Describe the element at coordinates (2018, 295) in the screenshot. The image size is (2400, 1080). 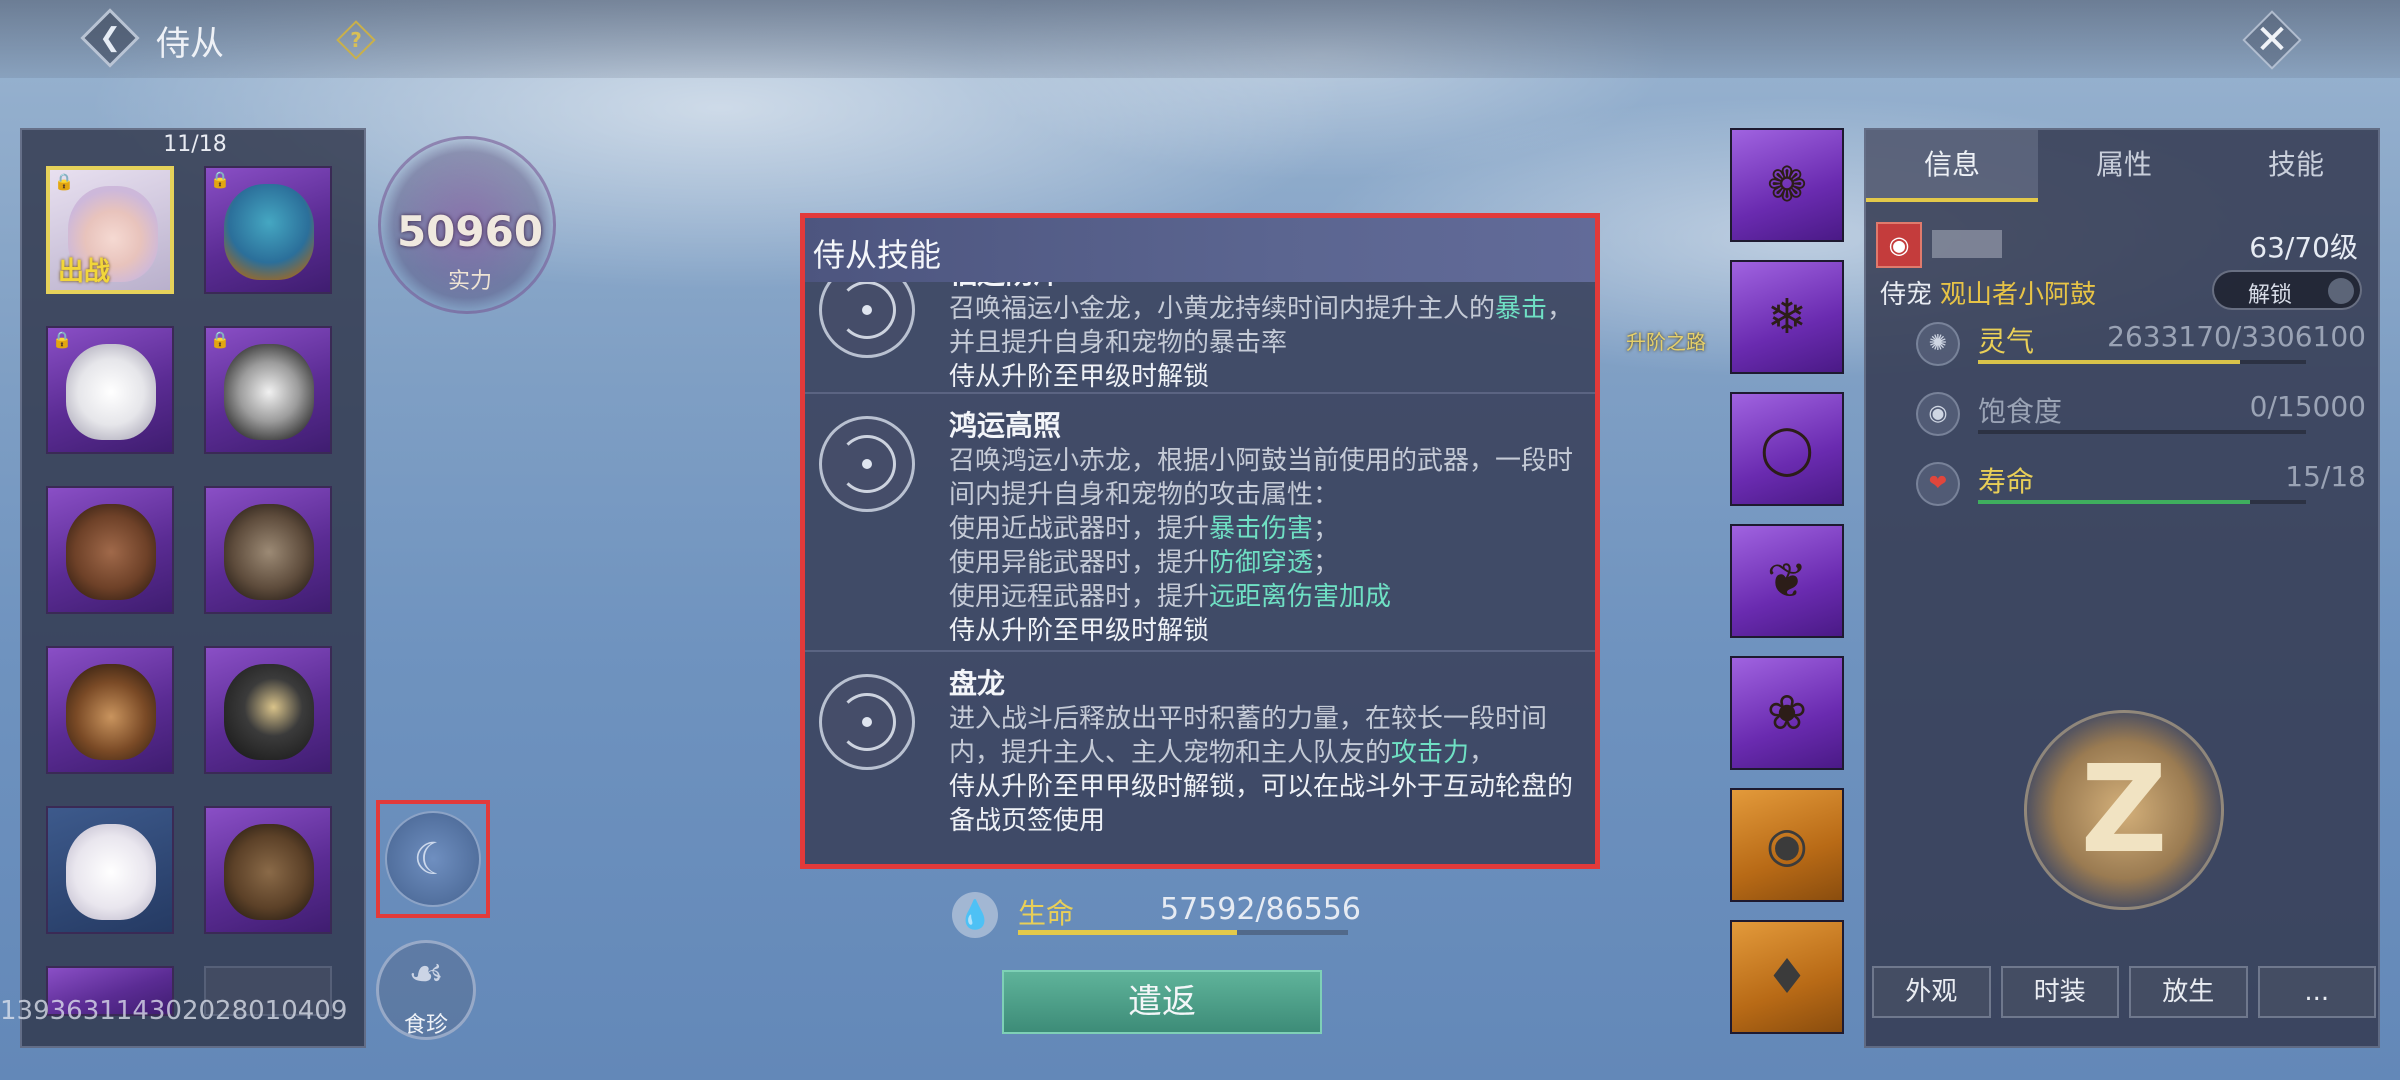
I see `pet-type-name: 观山者小阿鼓` at that location.